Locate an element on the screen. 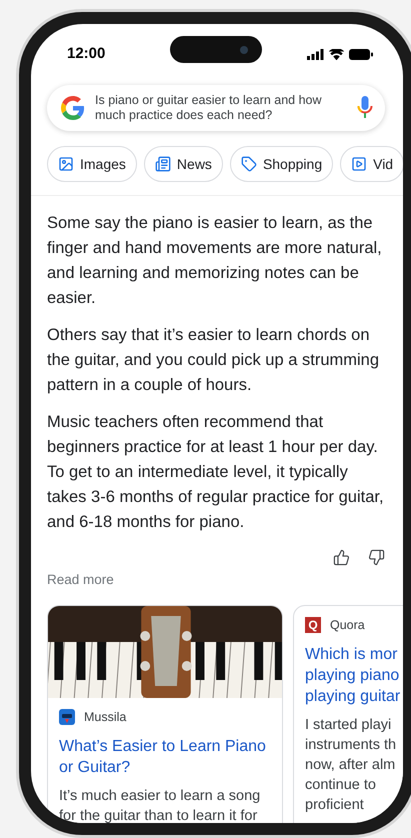 The image size is (411, 838). play-icon is located at coordinates (359, 164).